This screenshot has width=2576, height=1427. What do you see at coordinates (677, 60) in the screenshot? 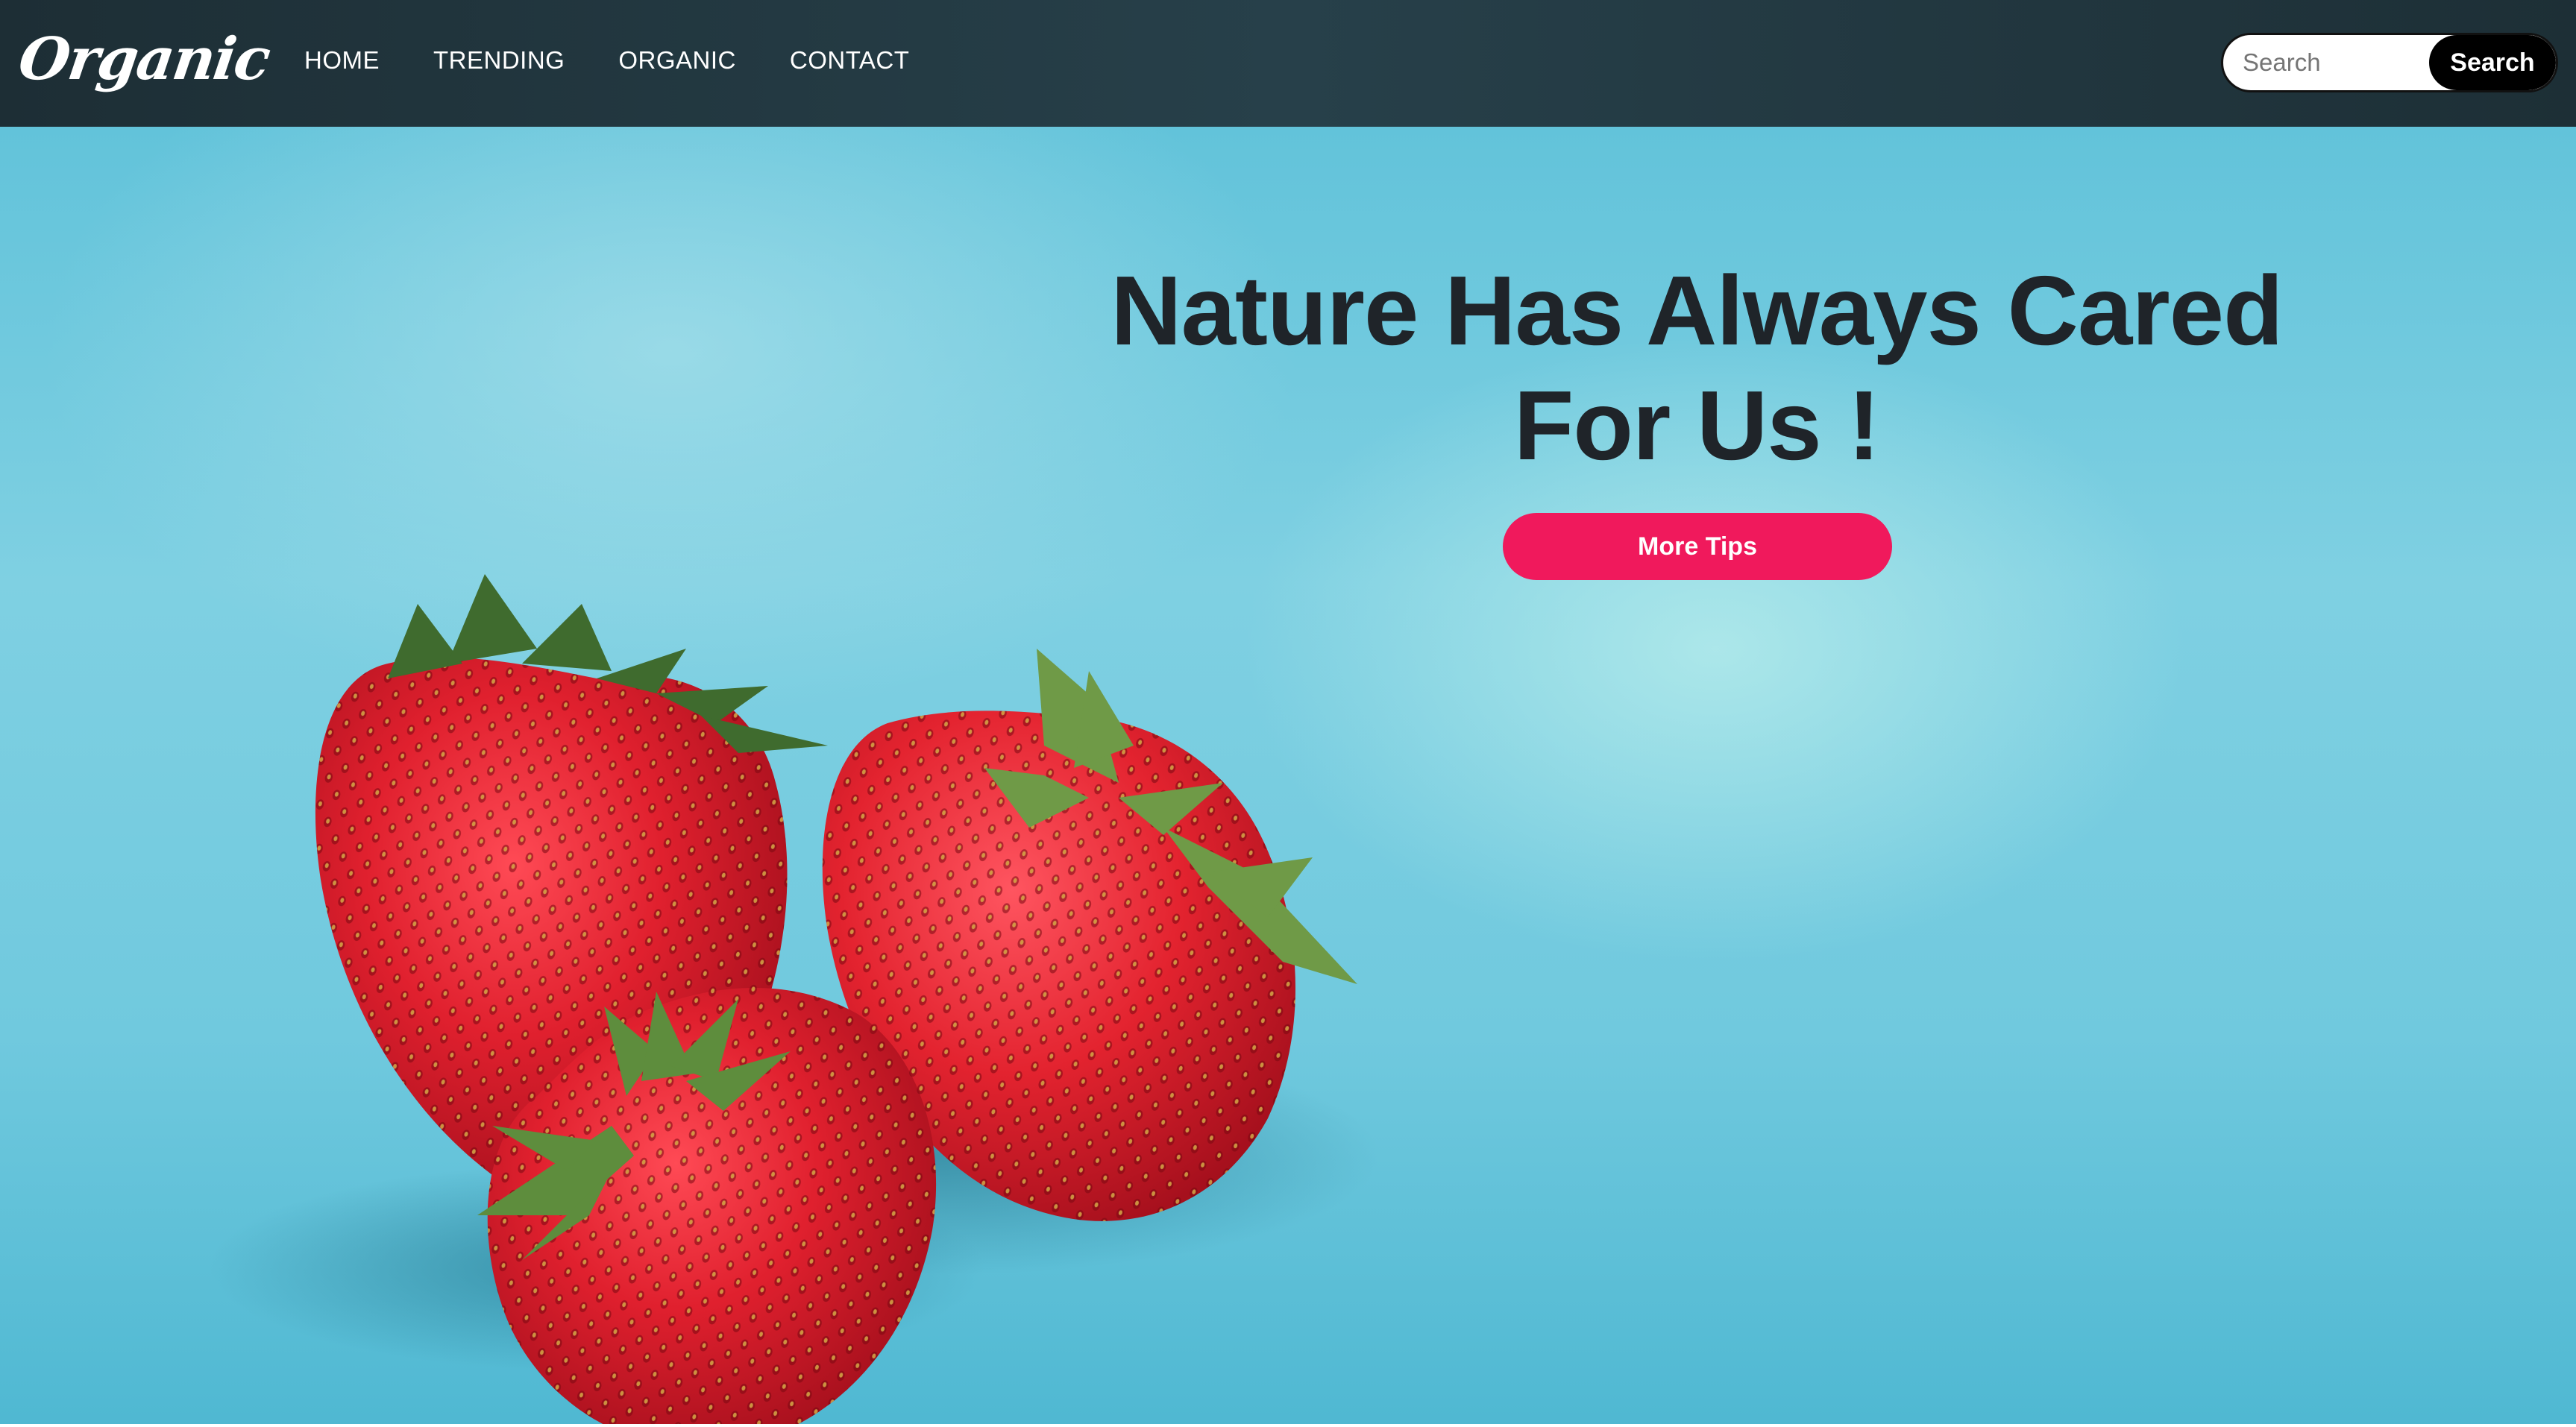
I see `nav-link-organic: ORGANIC` at bounding box center [677, 60].